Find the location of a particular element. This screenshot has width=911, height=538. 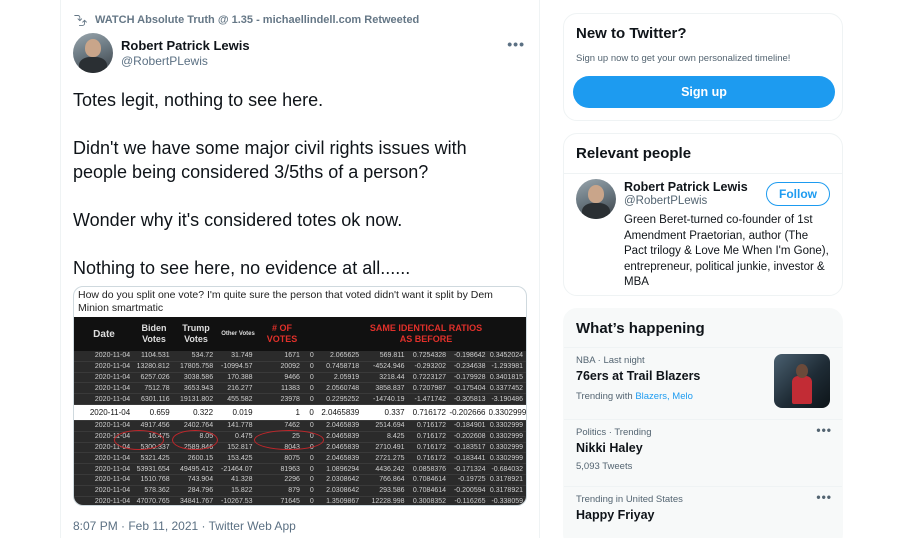

sheet-cell: 23978 is located at coordinates (290, 399).